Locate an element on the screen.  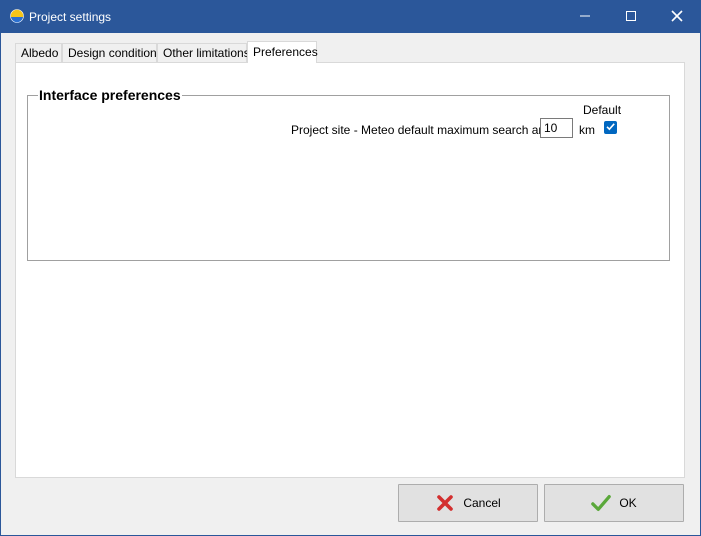
close-icon is located at coordinates (677, 17).